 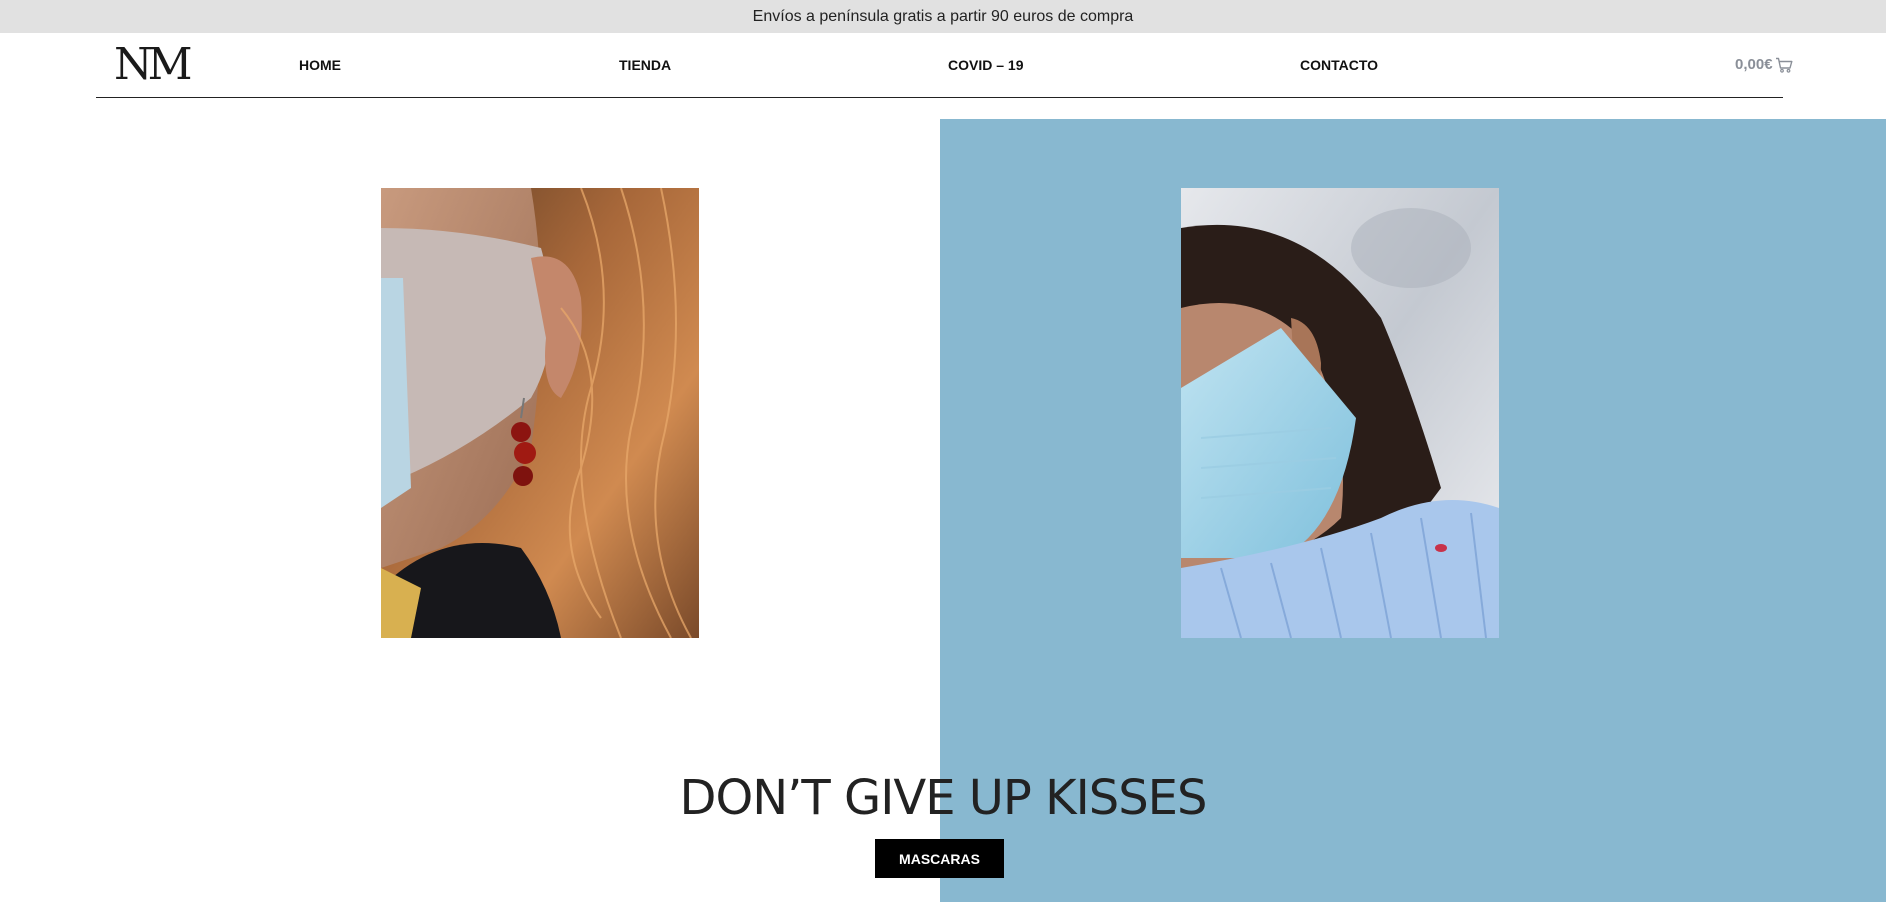 What do you see at coordinates (540, 413) in the screenshot?
I see `photo-earring-mask` at bounding box center [540, 413].